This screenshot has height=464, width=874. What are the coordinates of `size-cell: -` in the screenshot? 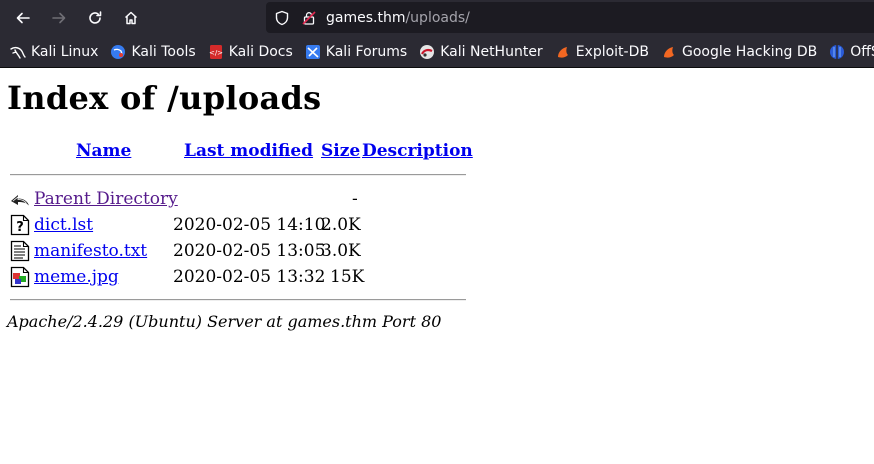 It's located at (355, 199).